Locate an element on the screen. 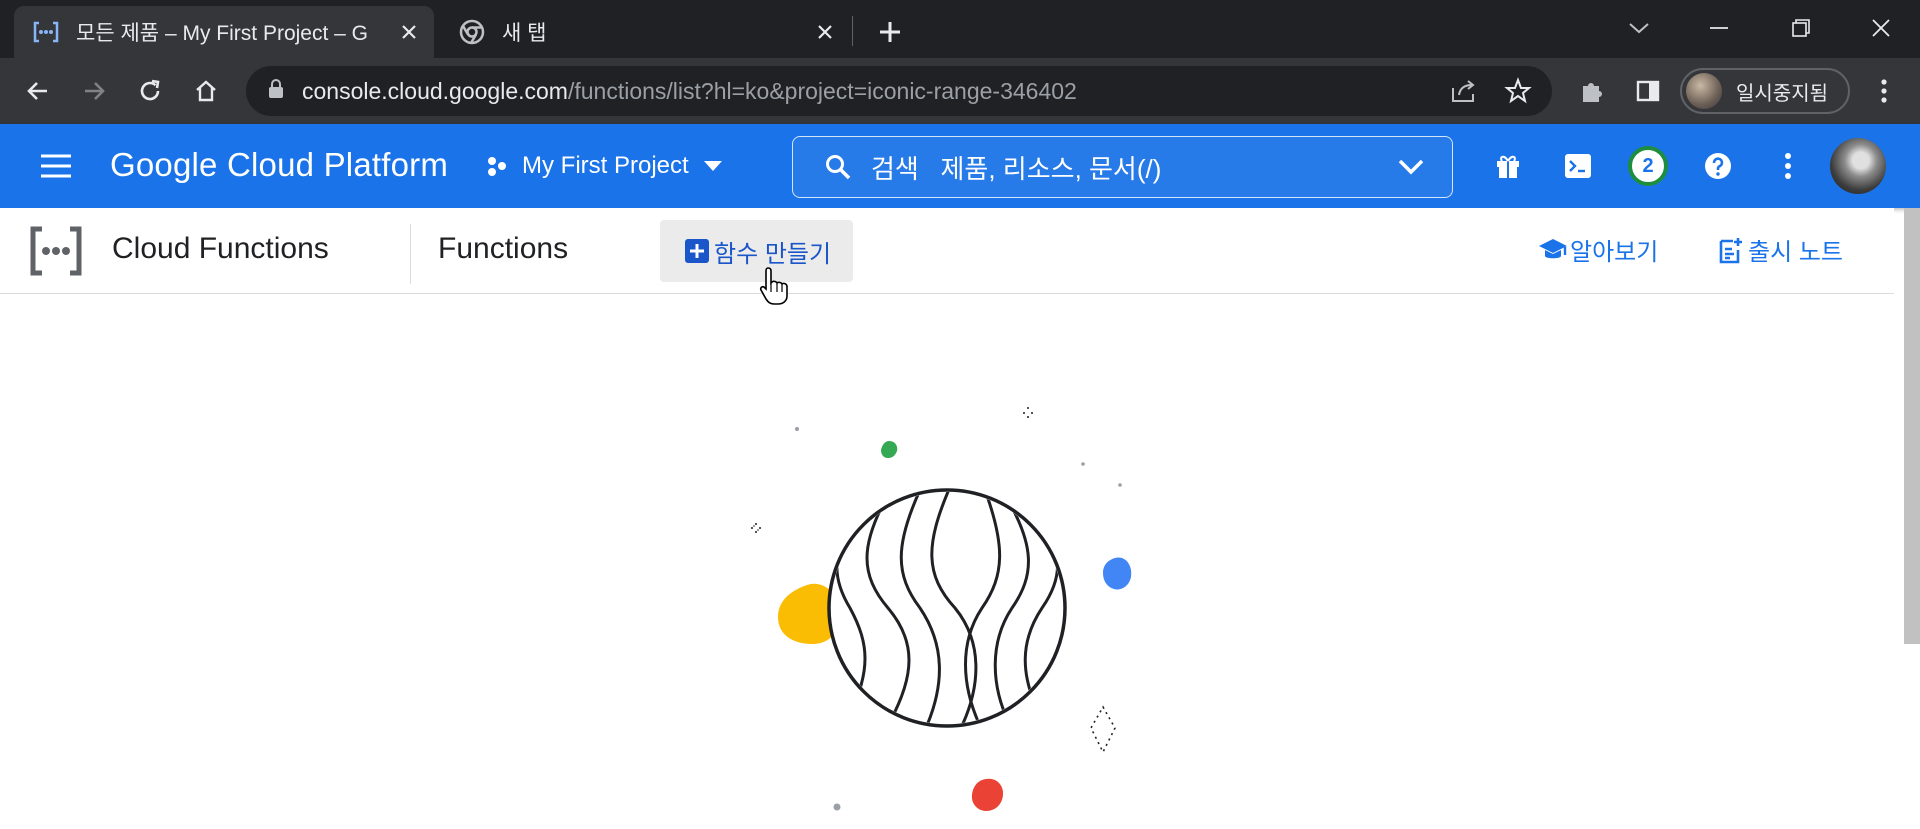 This screenshot has width=1920, height=829. search-input: 검색 제품, 리소스, 문서(/) is located at coordinates (1122, 167).